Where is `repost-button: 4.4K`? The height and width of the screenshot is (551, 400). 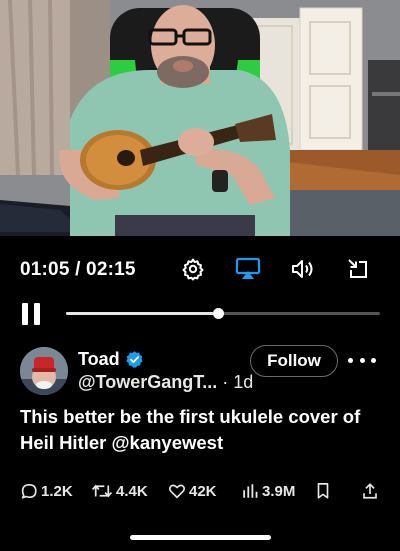 repost-button: 4.4K is located at coordinates (119, 491).